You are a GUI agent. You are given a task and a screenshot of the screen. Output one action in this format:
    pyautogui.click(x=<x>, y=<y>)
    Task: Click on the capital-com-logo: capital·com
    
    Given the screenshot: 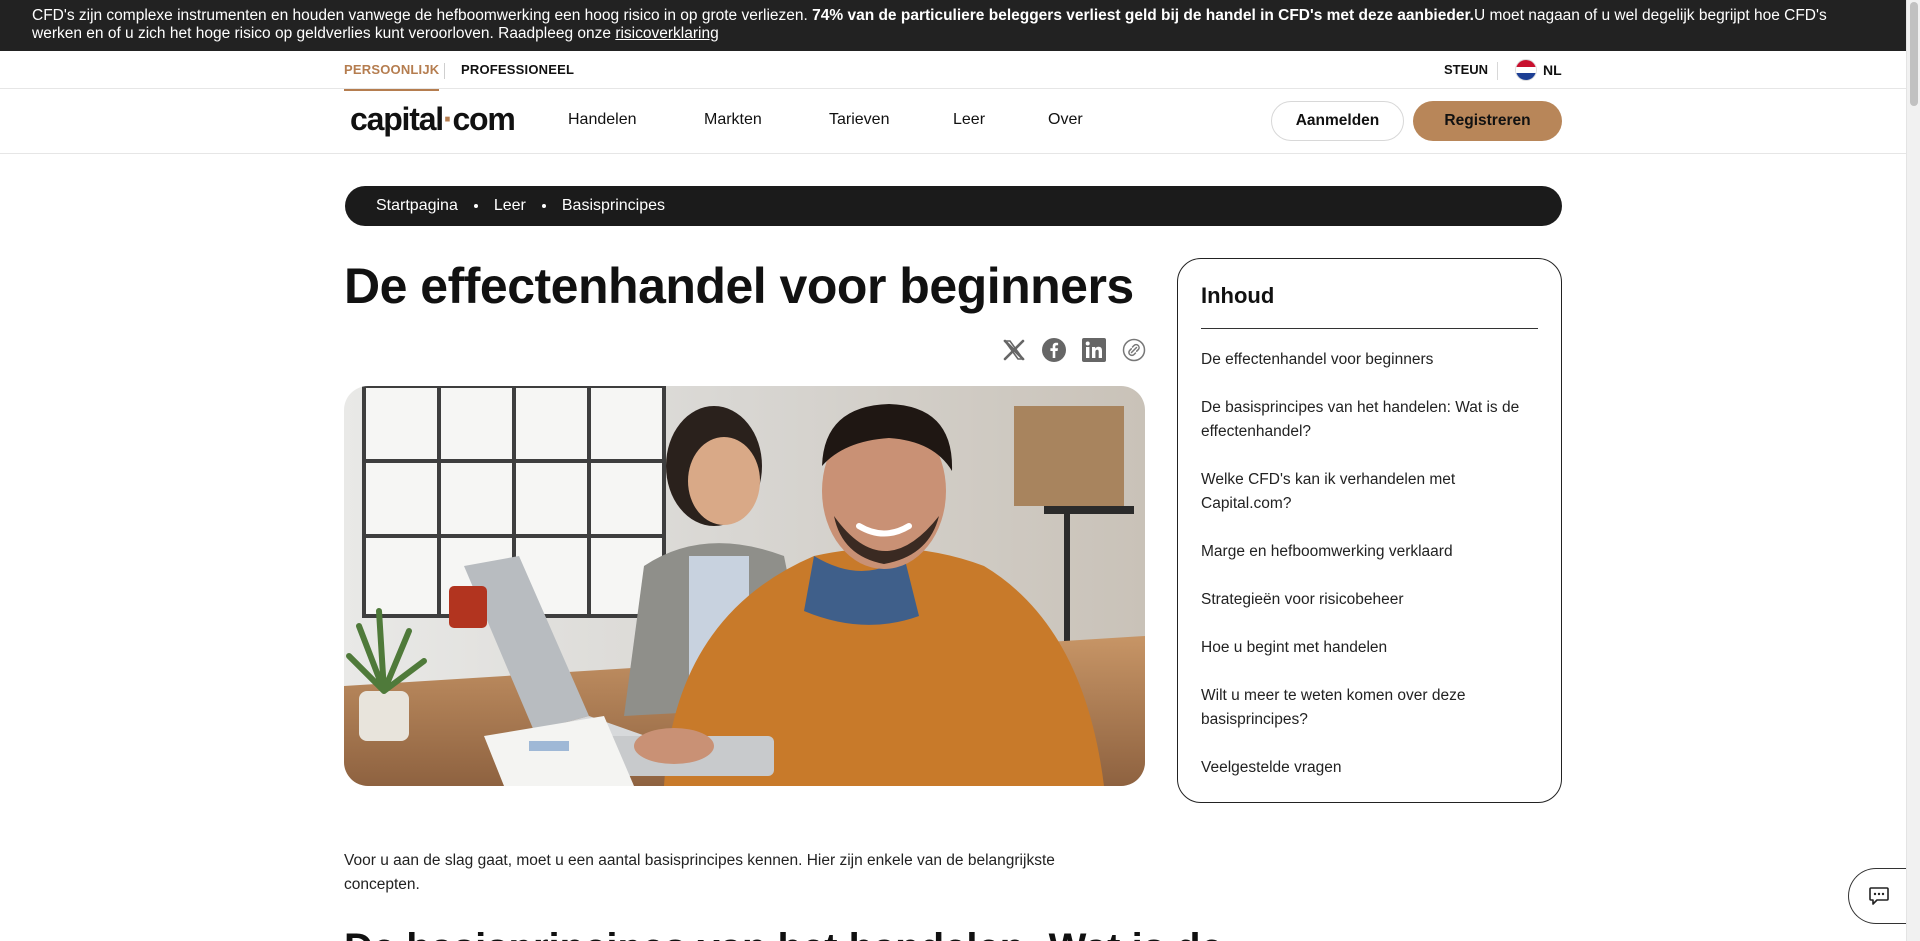 What is the action you would take?
    pyautogui.click(x=433, y=119)
    